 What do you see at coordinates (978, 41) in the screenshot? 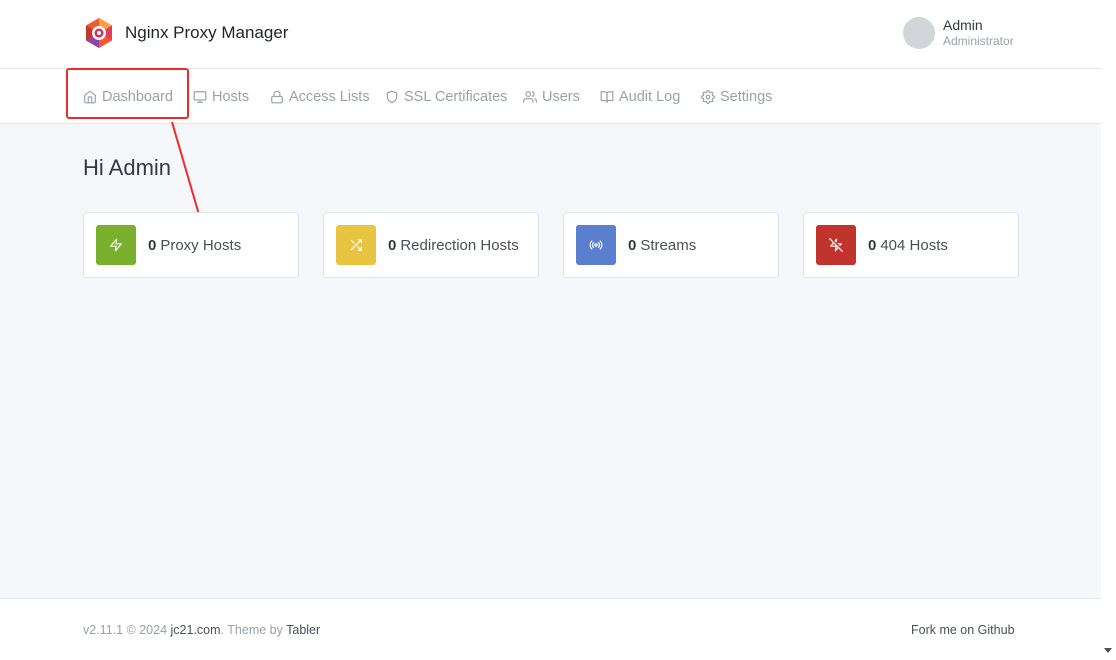
I see `user-role: Administrator` at bounding box center [978, 41].